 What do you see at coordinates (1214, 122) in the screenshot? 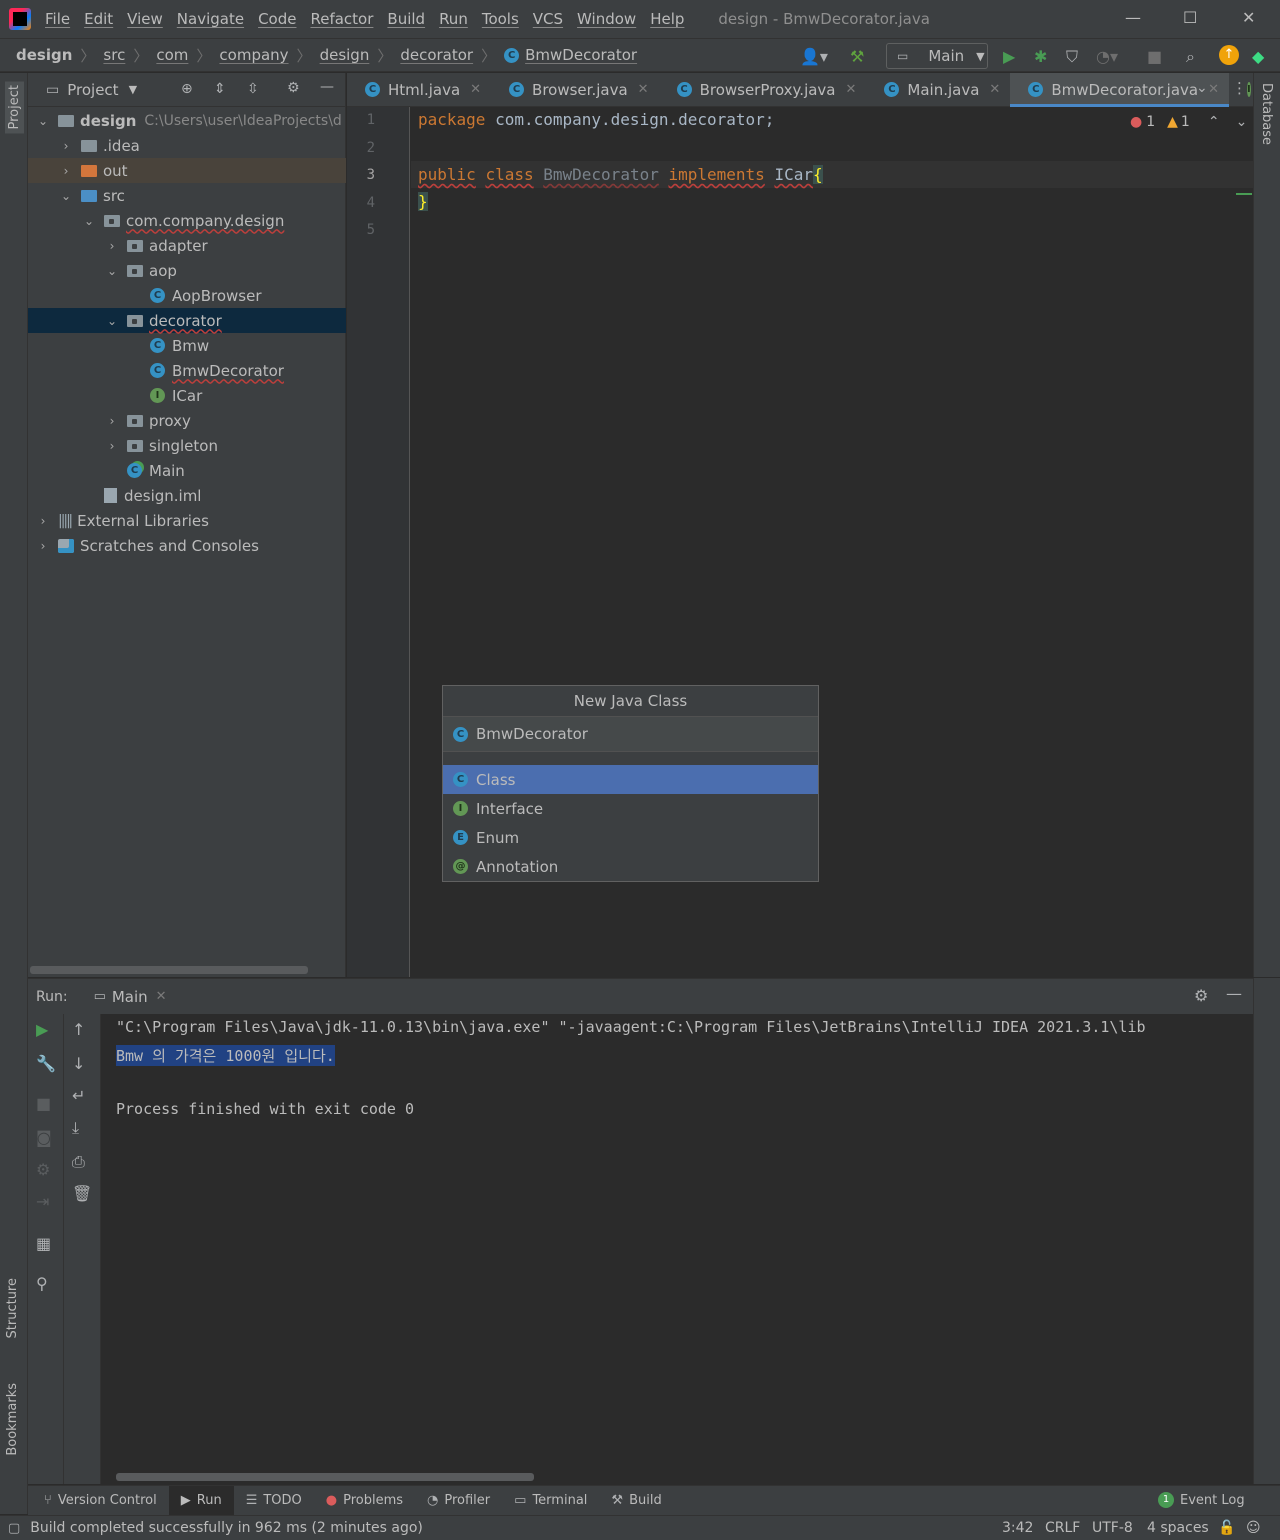
I see `previous-problem-icon: ⌃` at bounding box center [1214, 122].